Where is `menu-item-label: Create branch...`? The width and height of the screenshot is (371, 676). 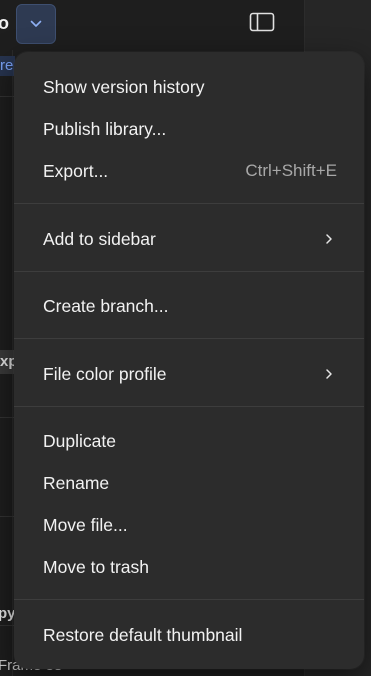
menu-item-label: Create branch... is located at coordinates (106, 305).